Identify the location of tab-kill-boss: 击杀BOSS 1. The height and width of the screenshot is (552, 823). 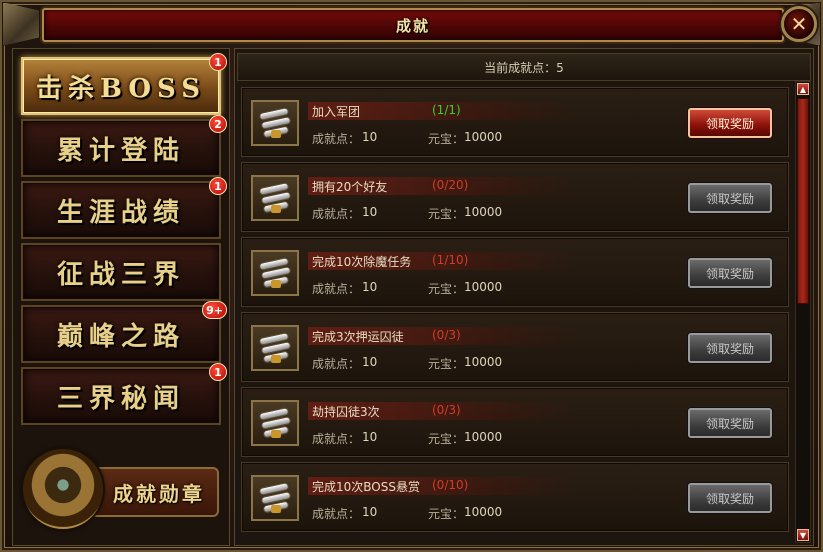
(124, 84).